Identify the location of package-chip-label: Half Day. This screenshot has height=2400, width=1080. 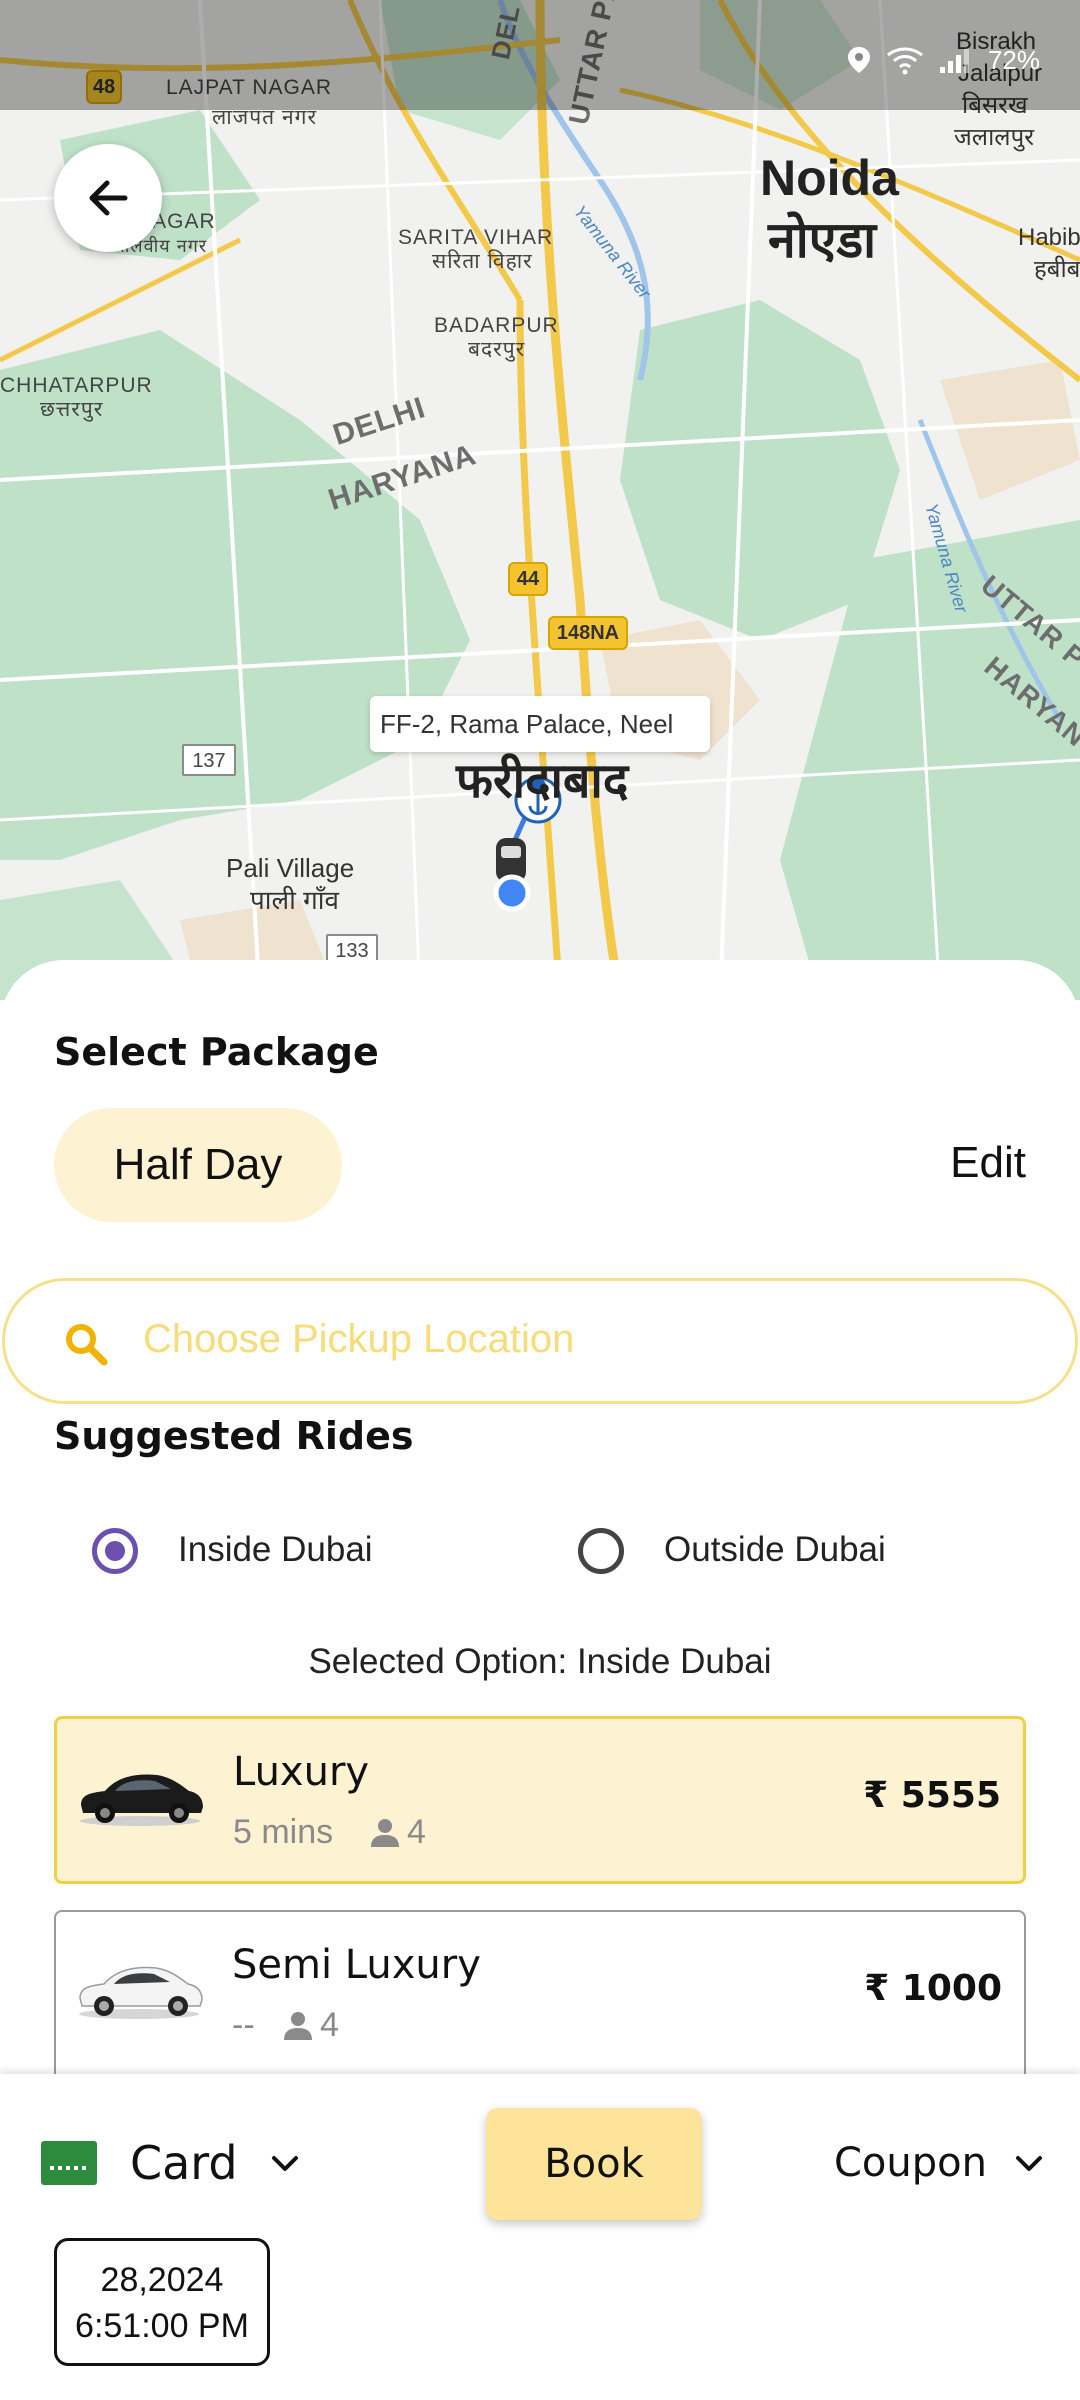
(198, 1164).